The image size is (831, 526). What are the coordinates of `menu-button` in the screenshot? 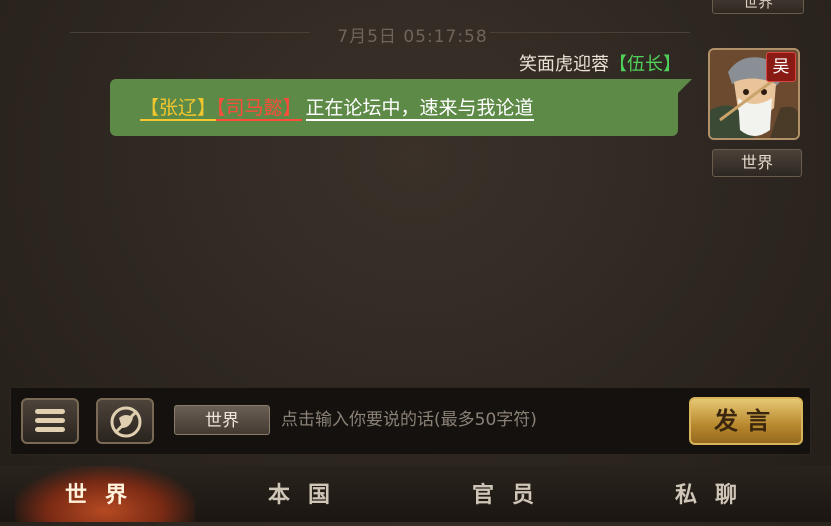 It's located at (50, 421).